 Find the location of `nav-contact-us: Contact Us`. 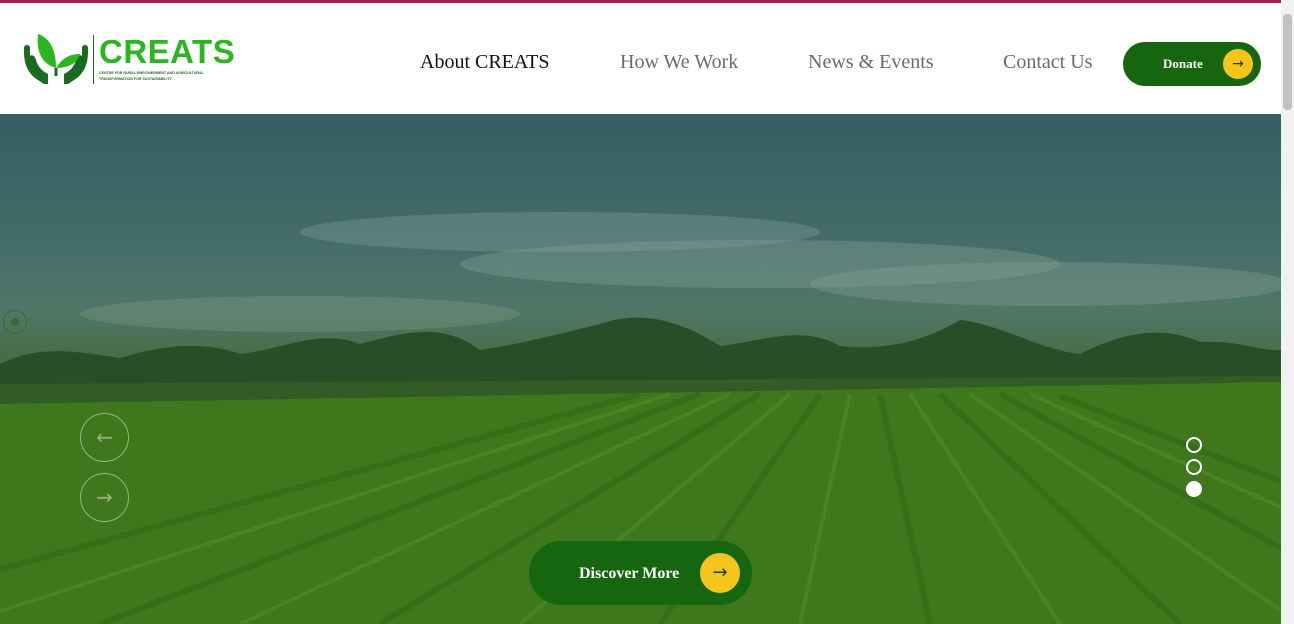

nav-contact-us: Contact Us is located at coordinates (1047, 62).